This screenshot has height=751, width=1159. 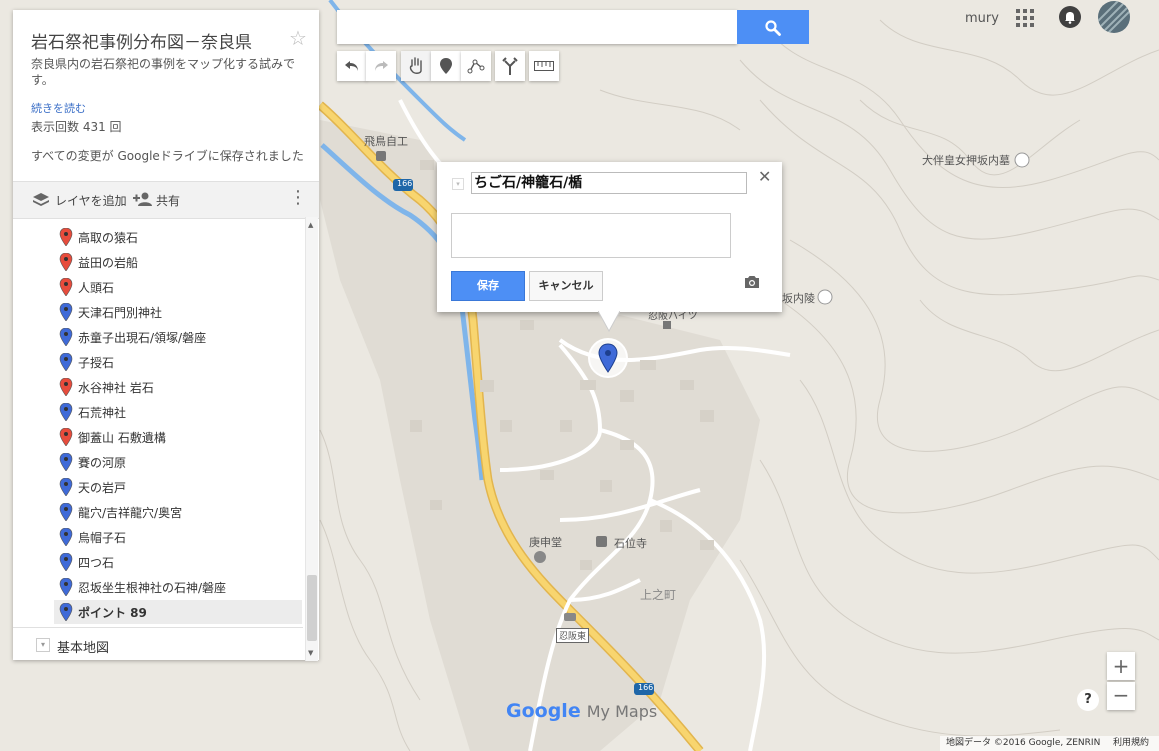 What do you see at coordinates (298, 198) in the screenshot?
I see `more-vert-icon: ⋮` at bounding box center [298, 198].